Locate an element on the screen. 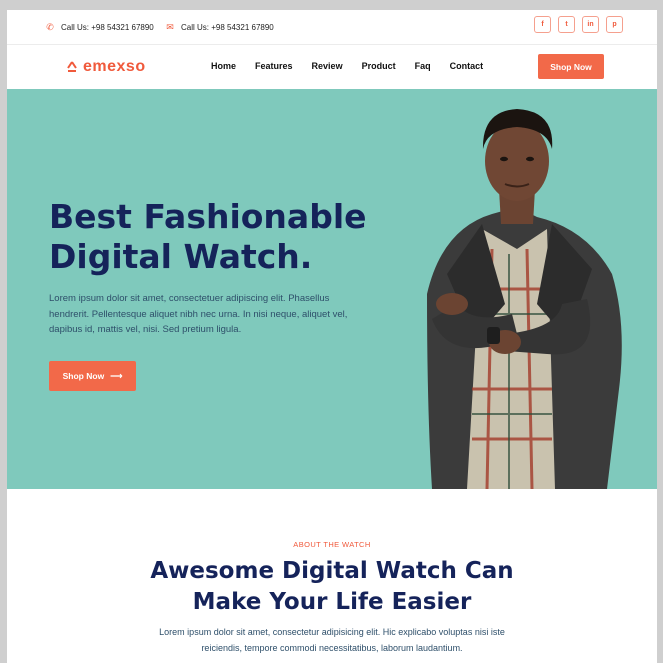 Image resolution: width=663 pixels, height=663 pixels. nav-item-contact: Contact is located at coordinates (467, 66).